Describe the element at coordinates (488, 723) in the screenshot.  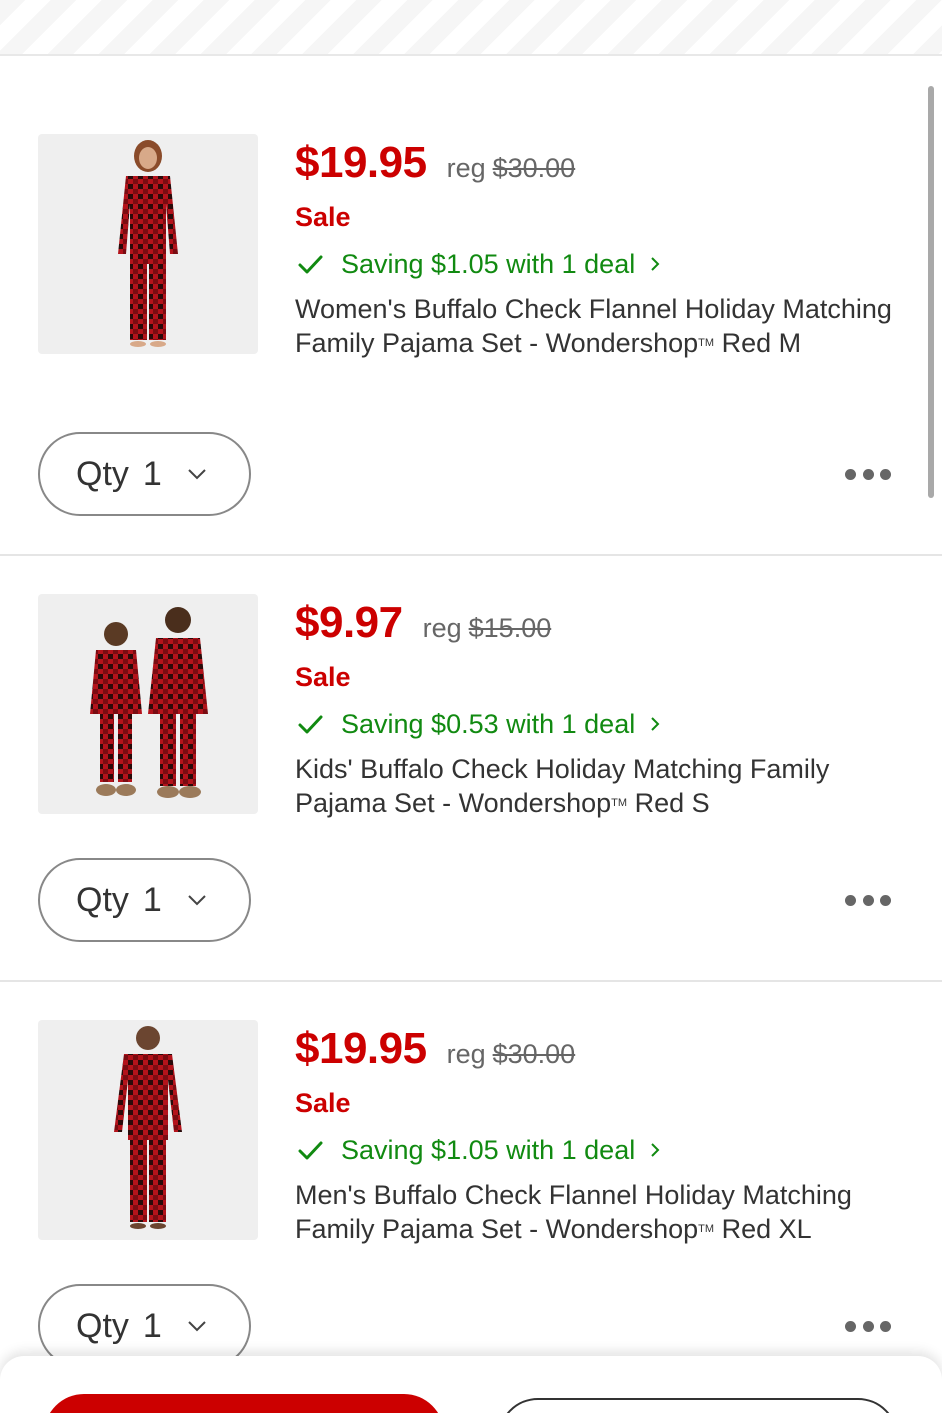
I see `deal-text: Saving $0.53 with 1 deal` at that location.